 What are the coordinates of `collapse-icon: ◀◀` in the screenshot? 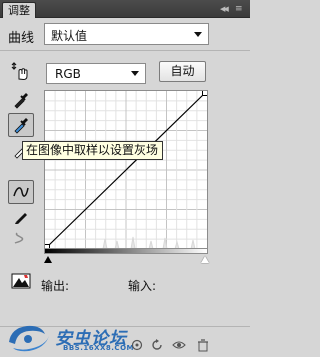 It's located at (225, 9).